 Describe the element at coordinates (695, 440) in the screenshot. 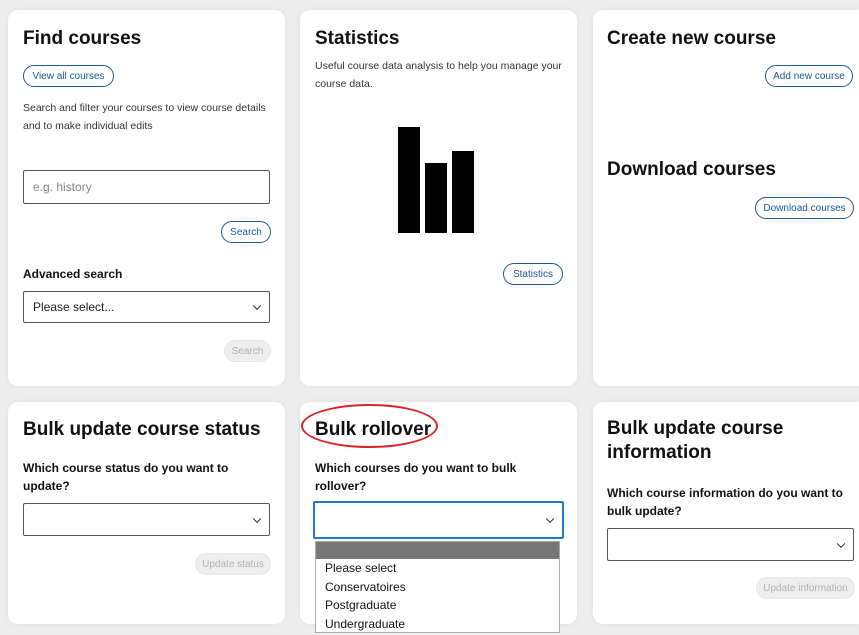

I see `bulk-info-title: Bulk update course information` at that location.